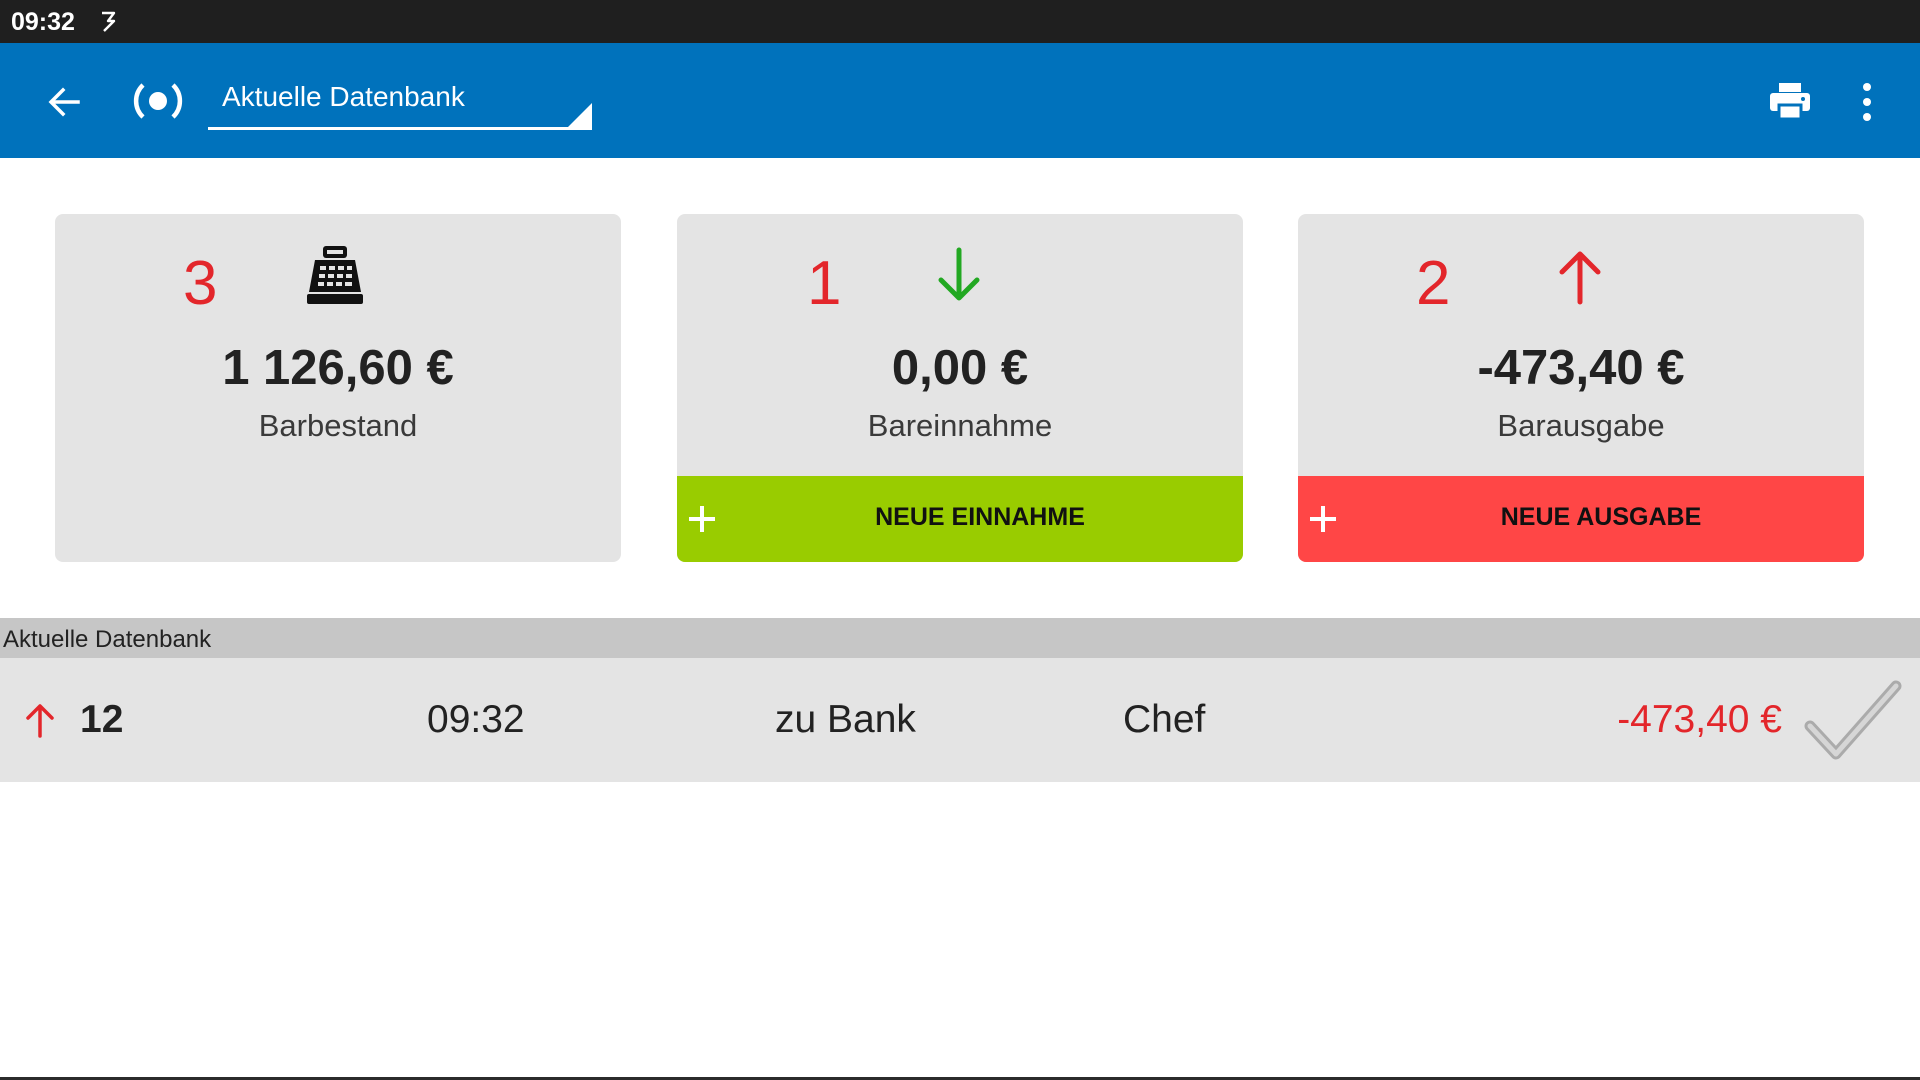 This screenshot has width=1920, height=1080. I want to click on balance-card-number: 3, so click(200, 283).